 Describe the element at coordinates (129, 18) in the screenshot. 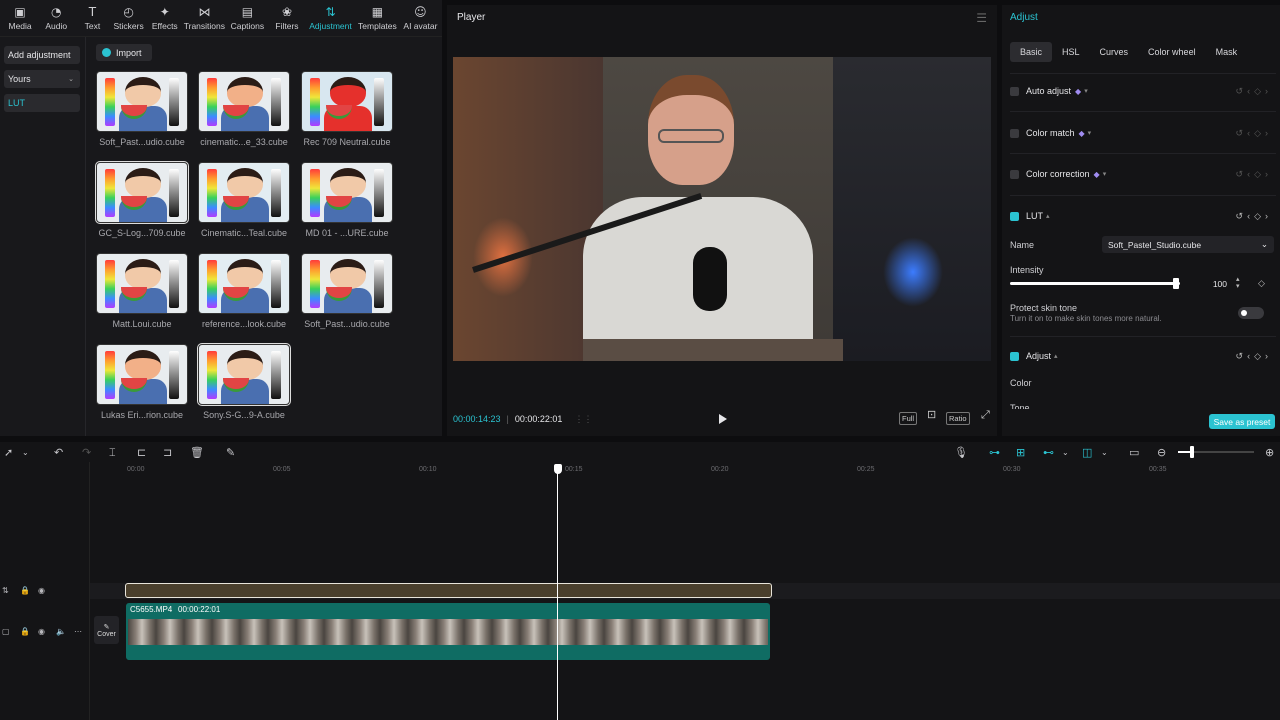

I see `tool-stickers: ◴ Stickers` at that location.